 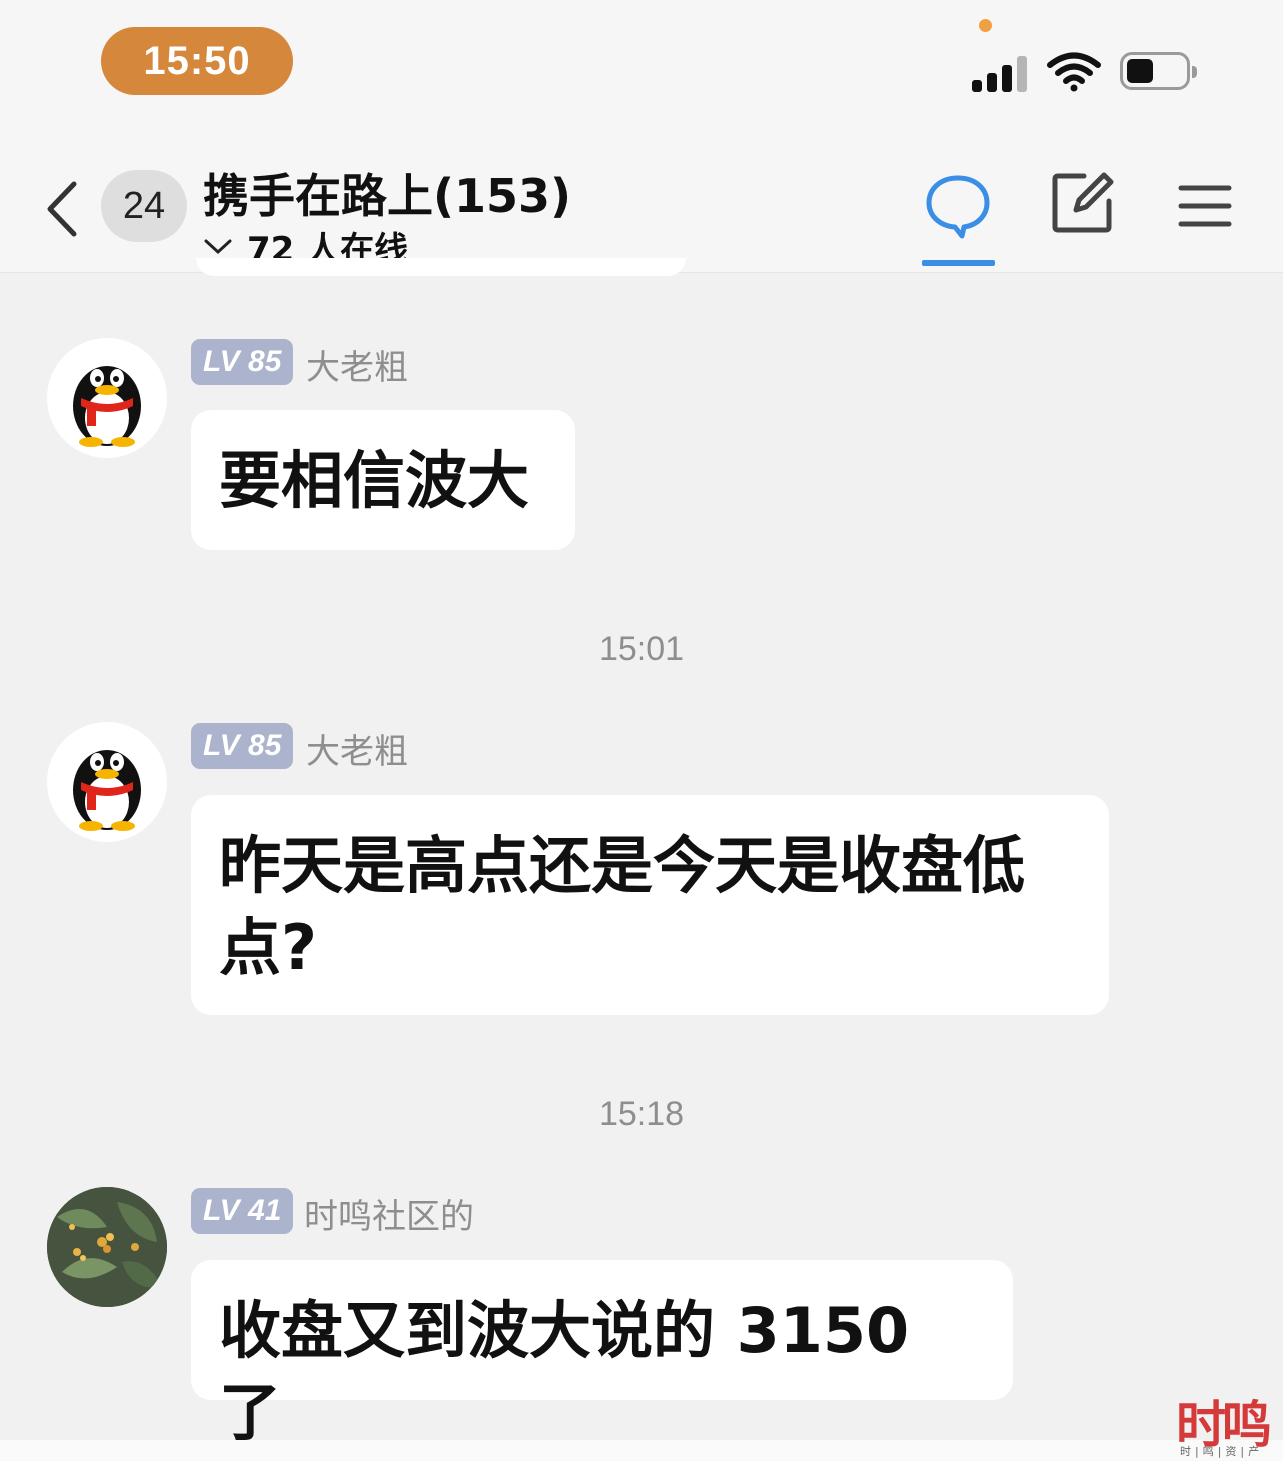 What do you see at coordinates (383, 480) in the screenshot?
I see `message-bubble: 要相信波大` at bounding box center [383, 480].